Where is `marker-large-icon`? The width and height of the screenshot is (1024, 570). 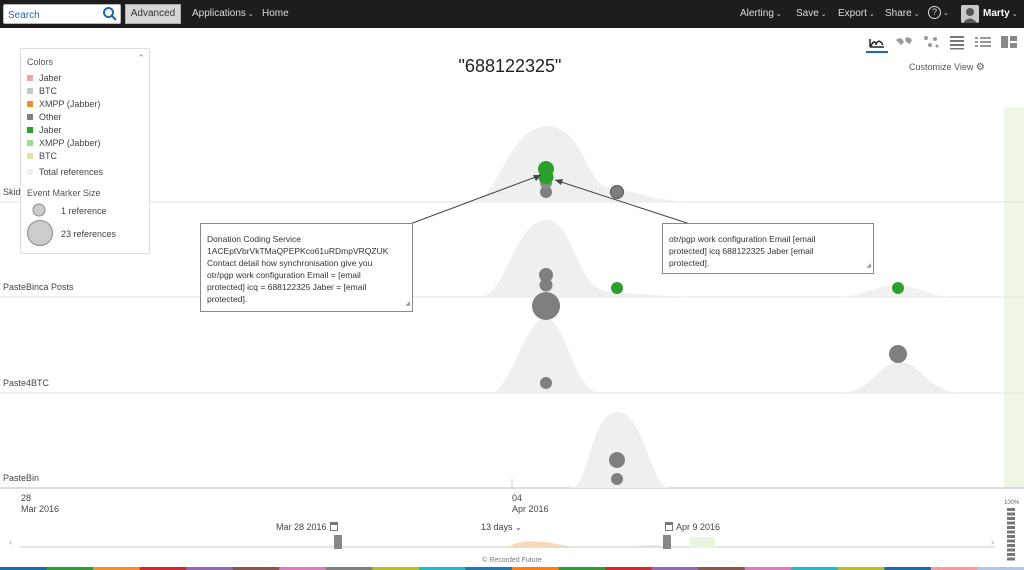 marker-large-icon is located at coordinates (40, 233).